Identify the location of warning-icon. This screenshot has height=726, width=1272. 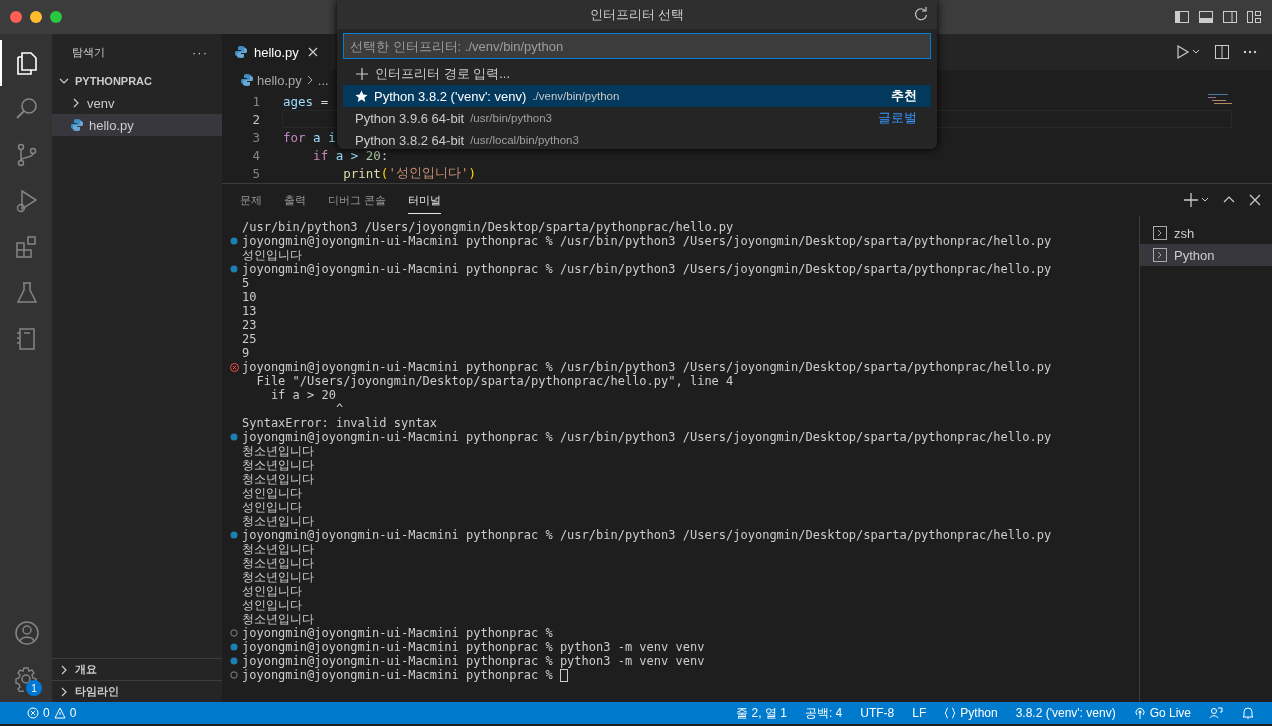
(59, 713).